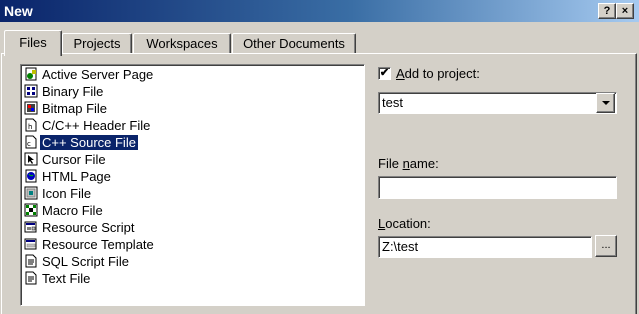 Image resolution: width=639 pixels, height=314 pixels. I want to click on tab-files-label: Files, so click(33, 42).